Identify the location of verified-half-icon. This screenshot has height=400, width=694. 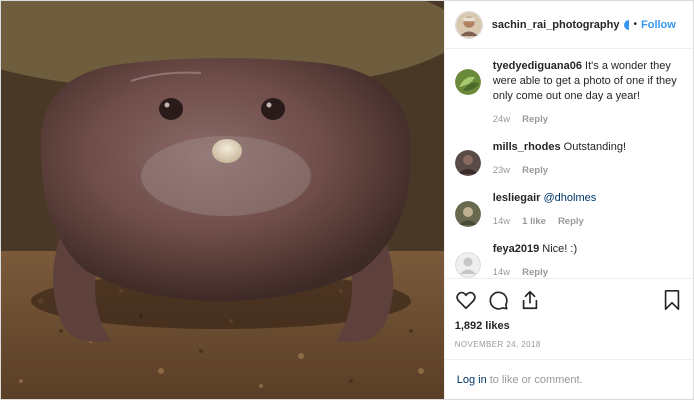
(627, 24).